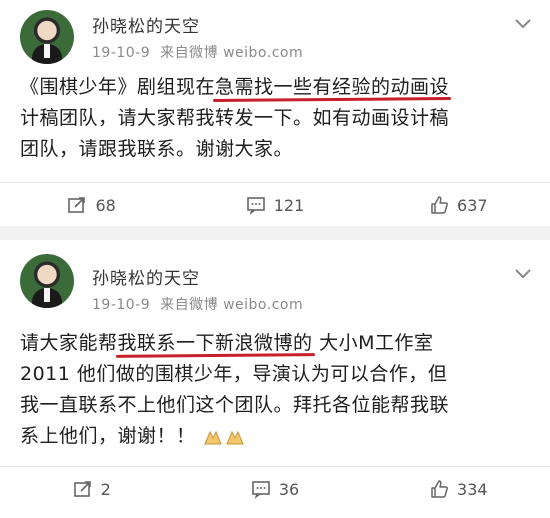 Image resolution: width=550 pixels, height=518 pixels. What do you see at coordinates (277, 436) in the screenshot?
I see `content-line: 系上他们，谢谢！！` at bounding box center [277, 436].